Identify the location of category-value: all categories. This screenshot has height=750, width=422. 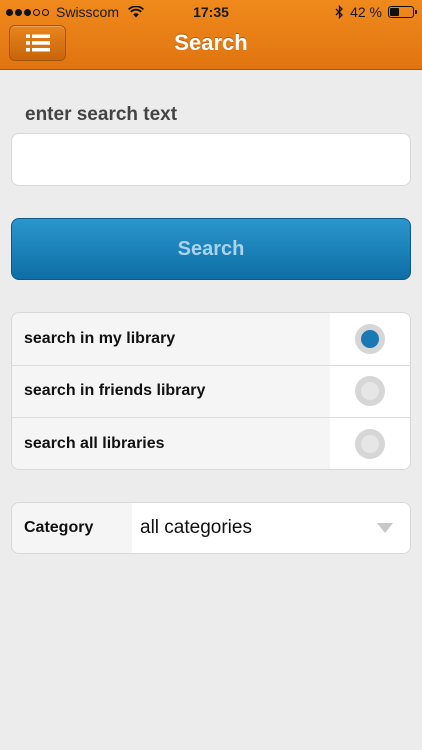
(196, 527).